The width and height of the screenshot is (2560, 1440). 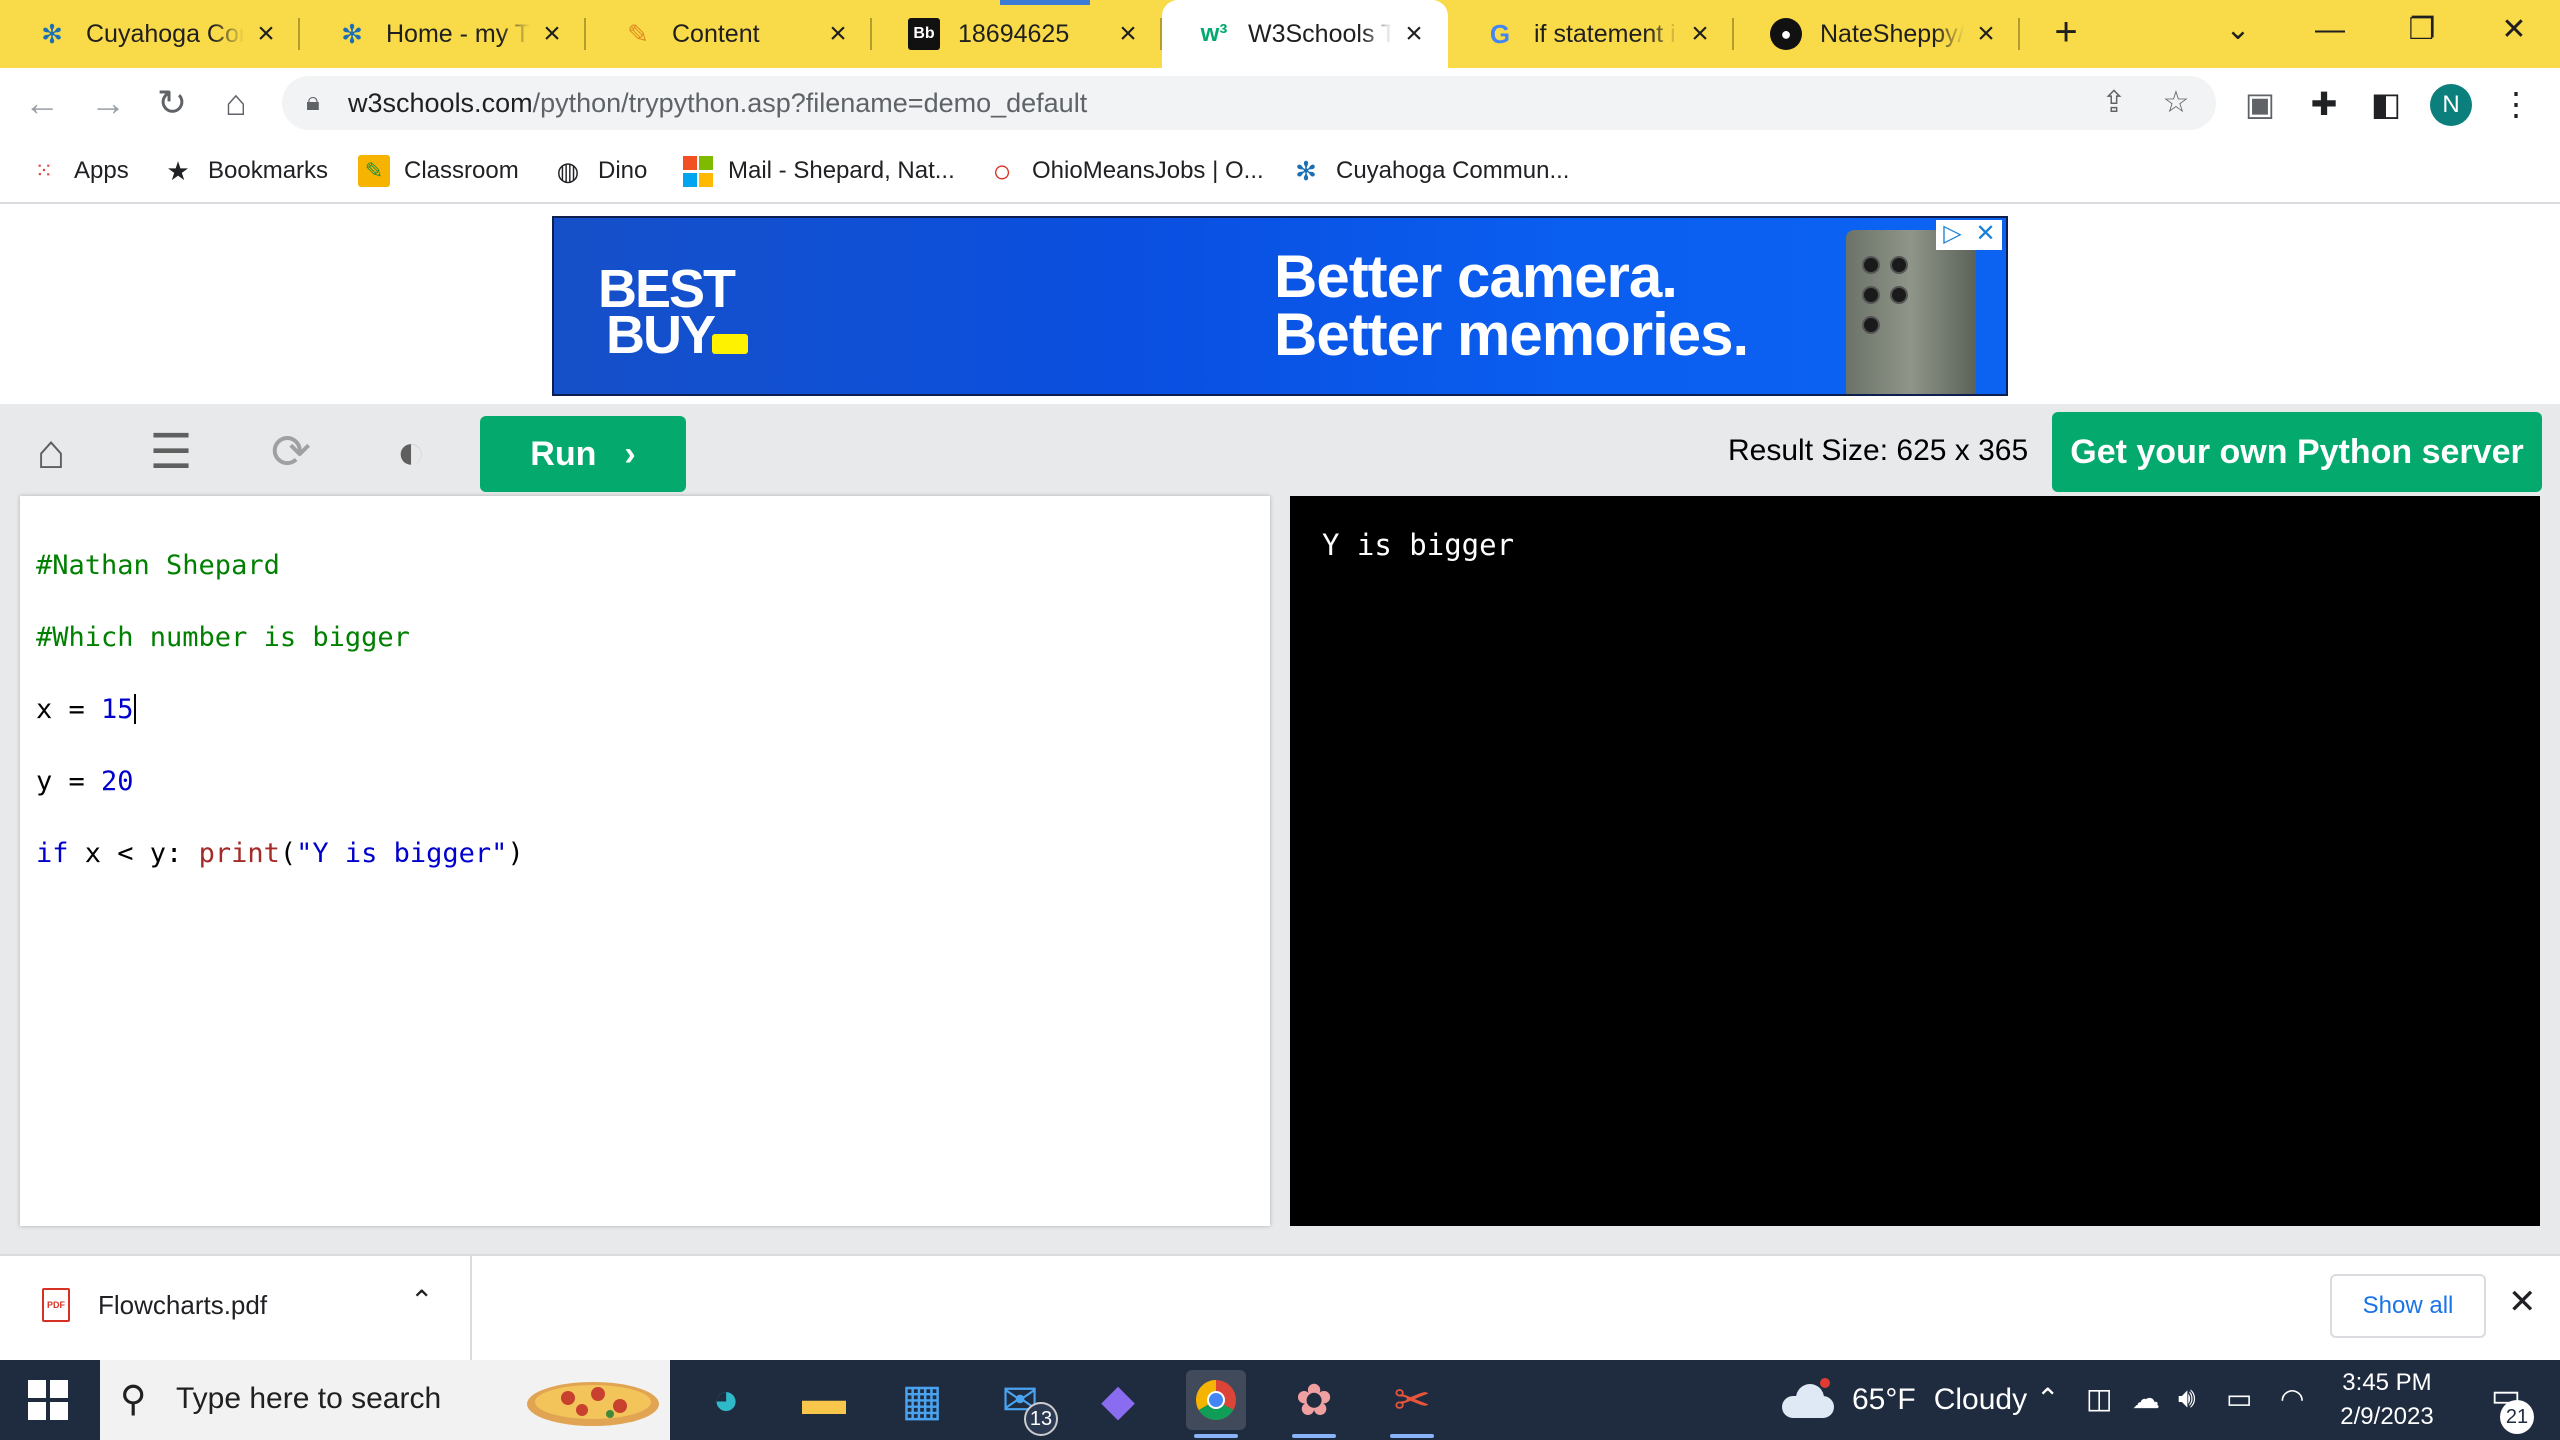 I want to click on bookmark-classroom: ✎ Classroom, so click(x=438, y=171).